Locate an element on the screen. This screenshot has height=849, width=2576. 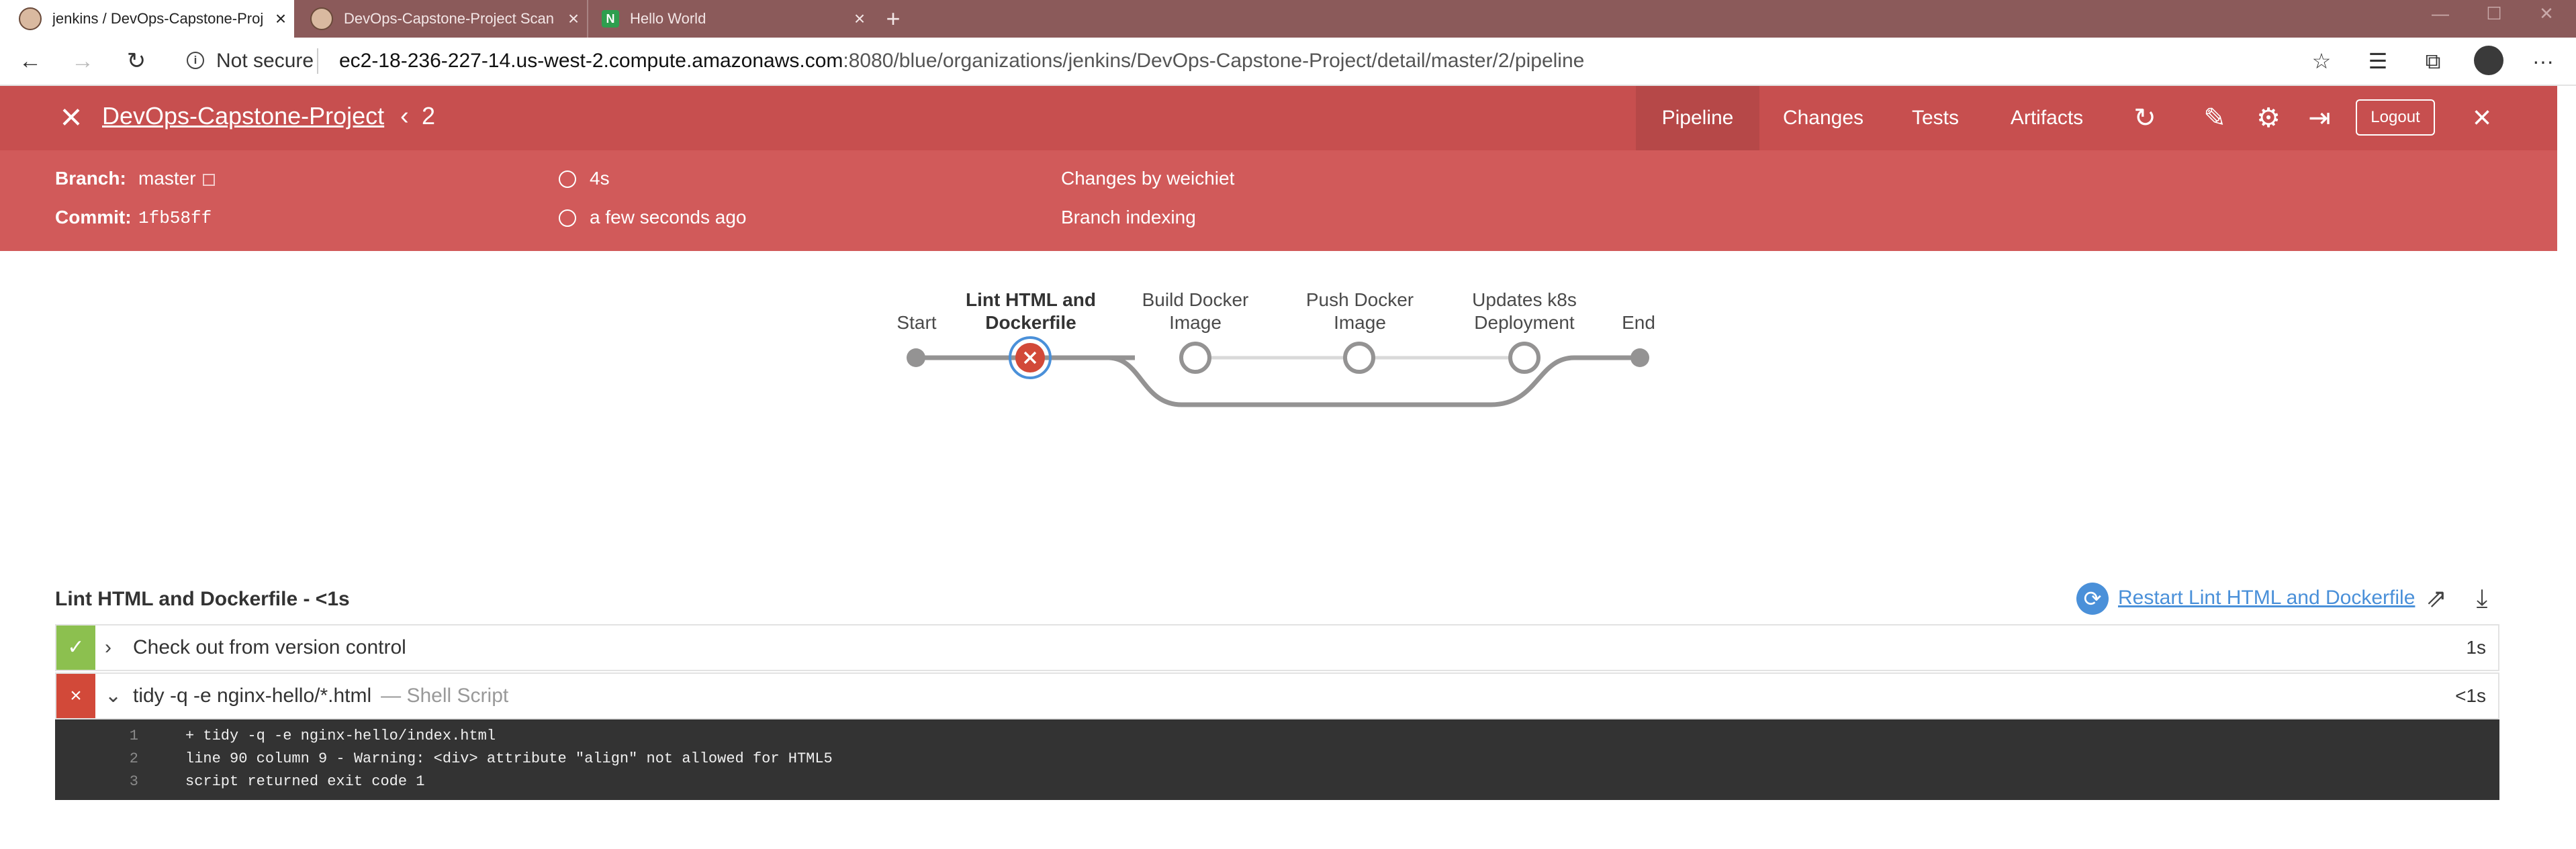
log-line-number: 1 is located at coordinates (133, 736).